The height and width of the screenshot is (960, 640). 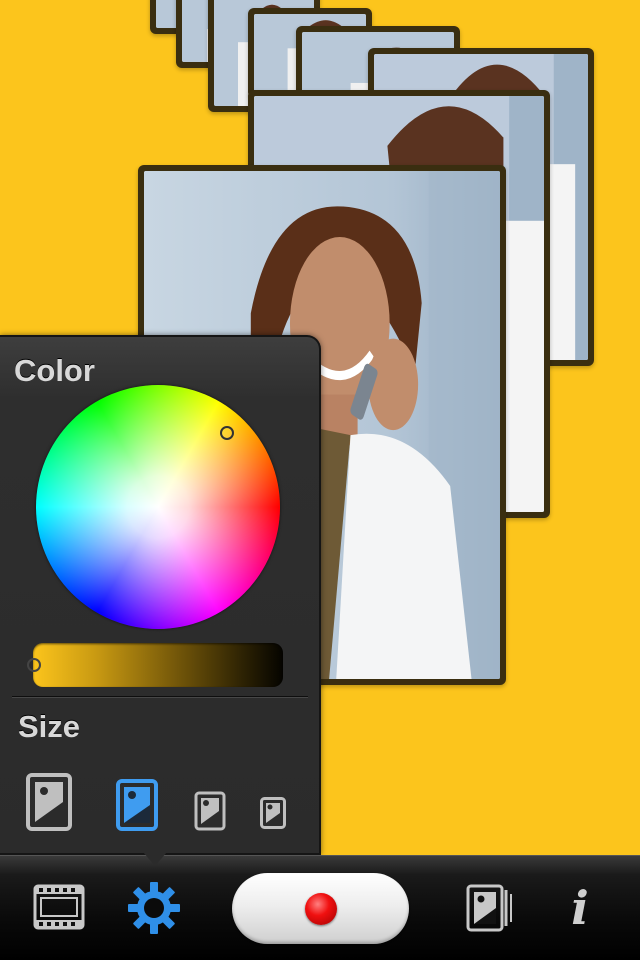 I want to click on color-wheel, so click(x=158, y=507).